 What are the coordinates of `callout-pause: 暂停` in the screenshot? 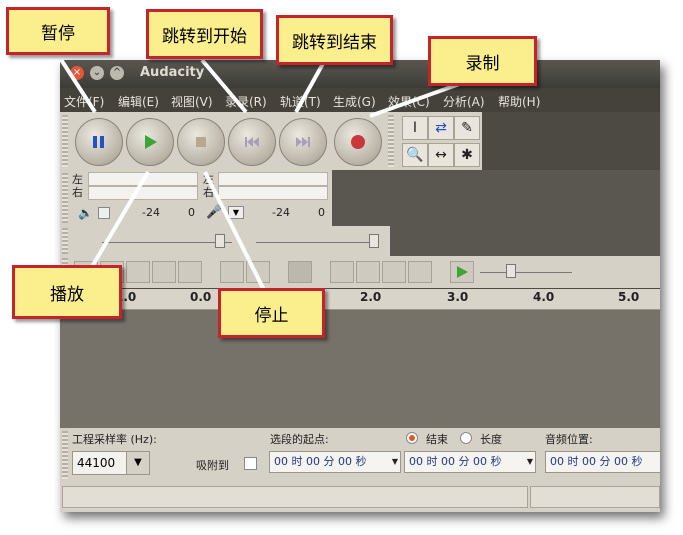 It's located at (58, 31).